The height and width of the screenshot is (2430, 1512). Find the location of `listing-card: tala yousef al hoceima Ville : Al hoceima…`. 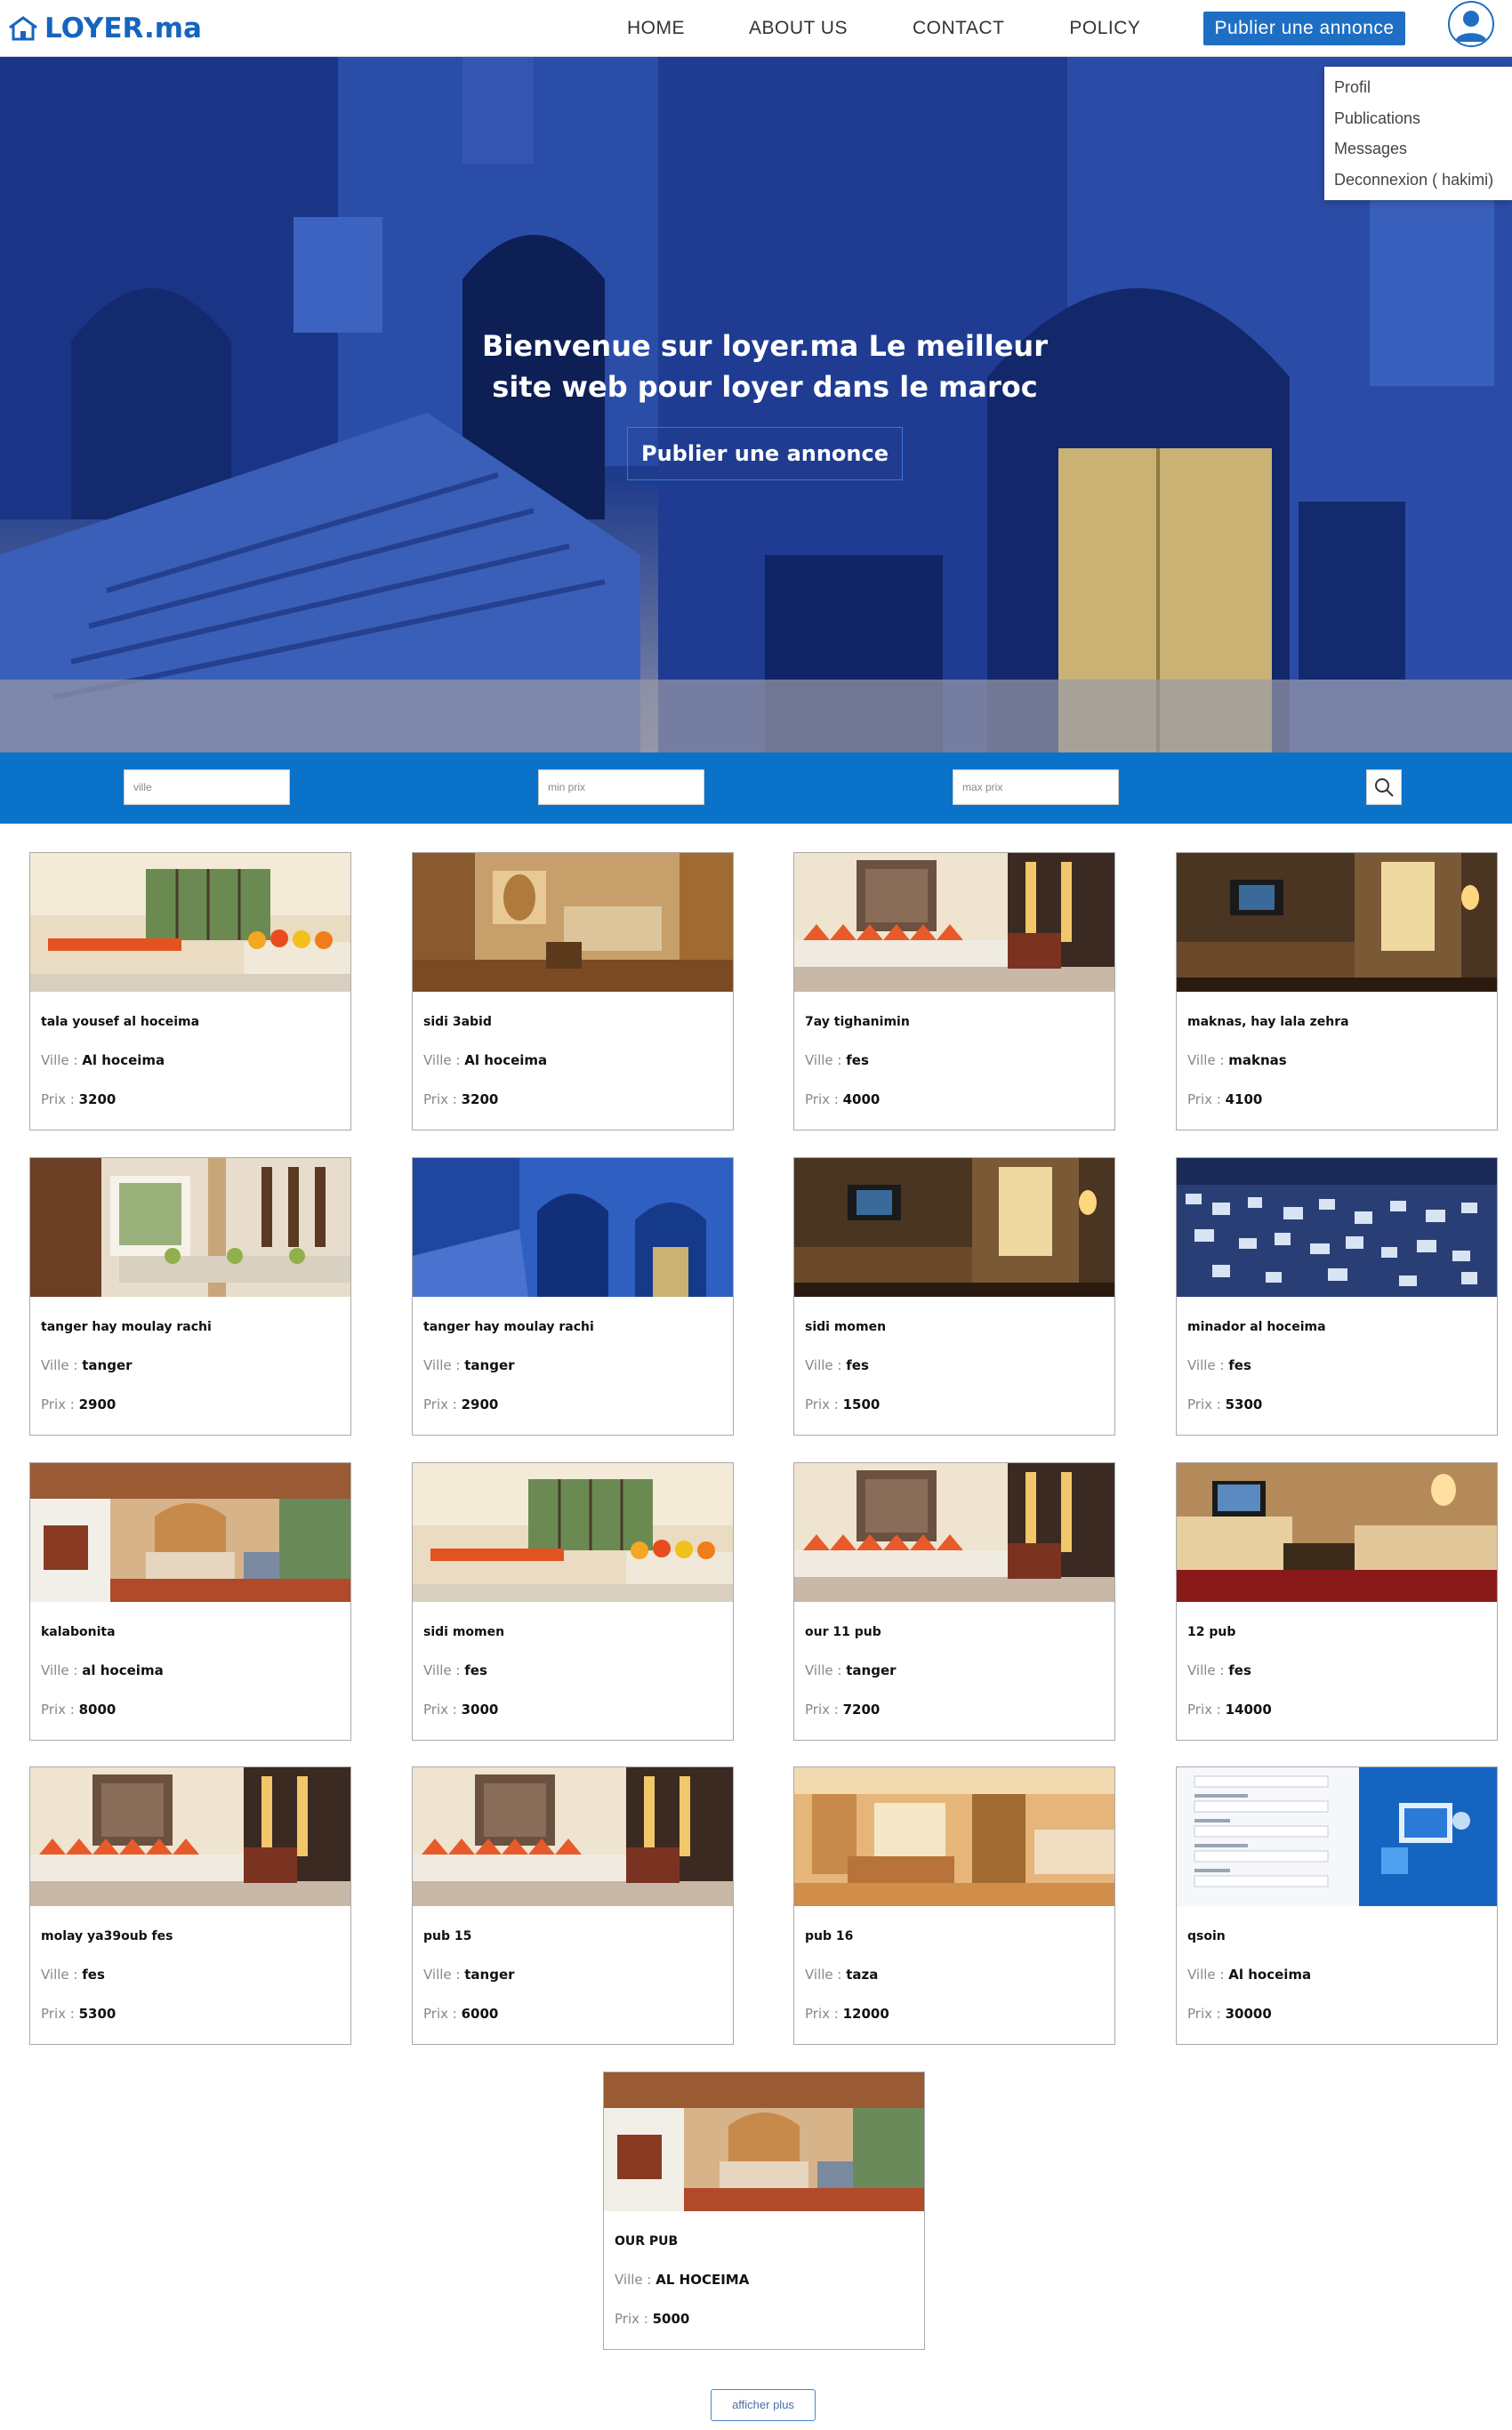

listing-card: tala yousef al hoceima Ville : Al hoceima… is located at coordinates (190, 991).